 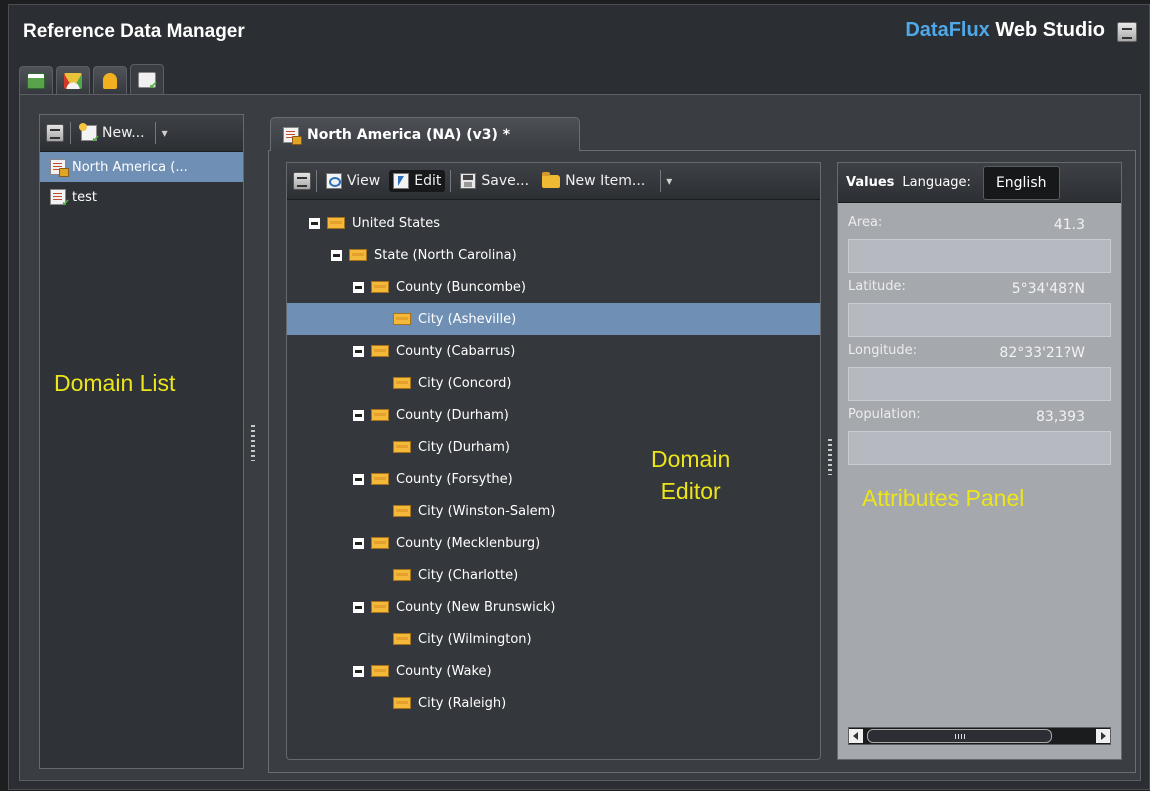 I want to click on folder-icon, so click(x=551, y=179).